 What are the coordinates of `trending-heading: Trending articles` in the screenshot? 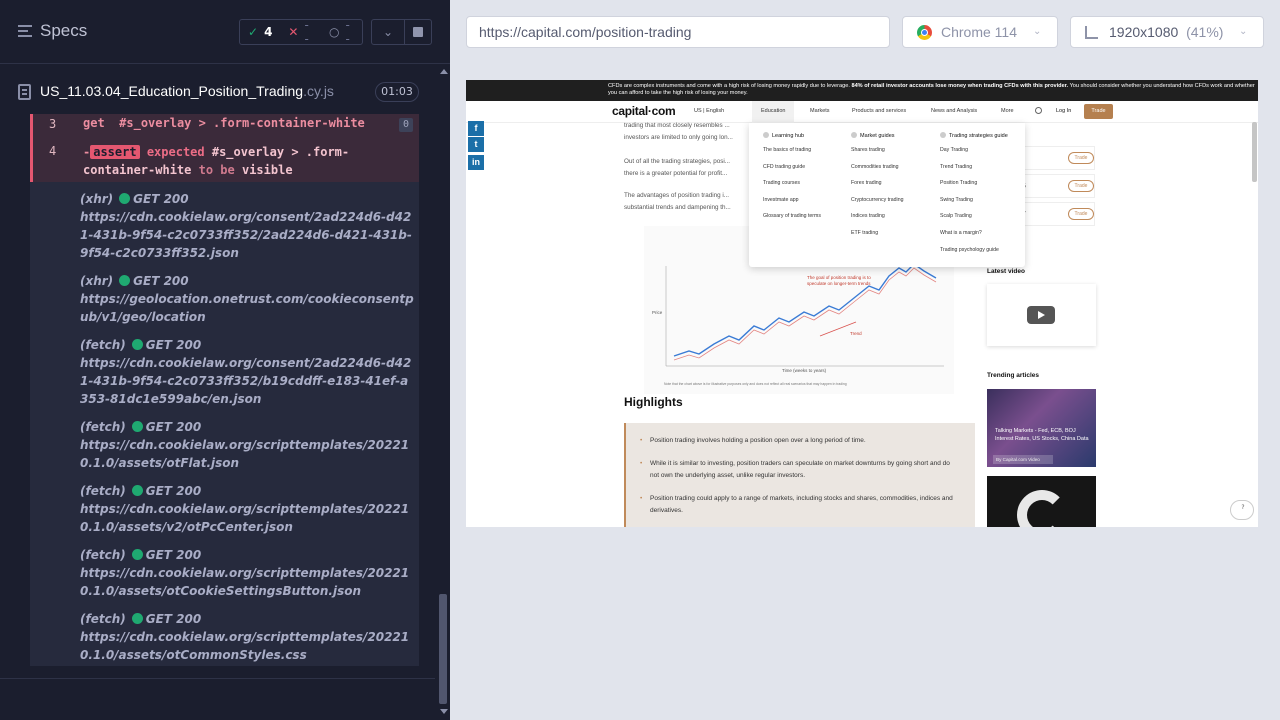 It's located at (1013, 375).